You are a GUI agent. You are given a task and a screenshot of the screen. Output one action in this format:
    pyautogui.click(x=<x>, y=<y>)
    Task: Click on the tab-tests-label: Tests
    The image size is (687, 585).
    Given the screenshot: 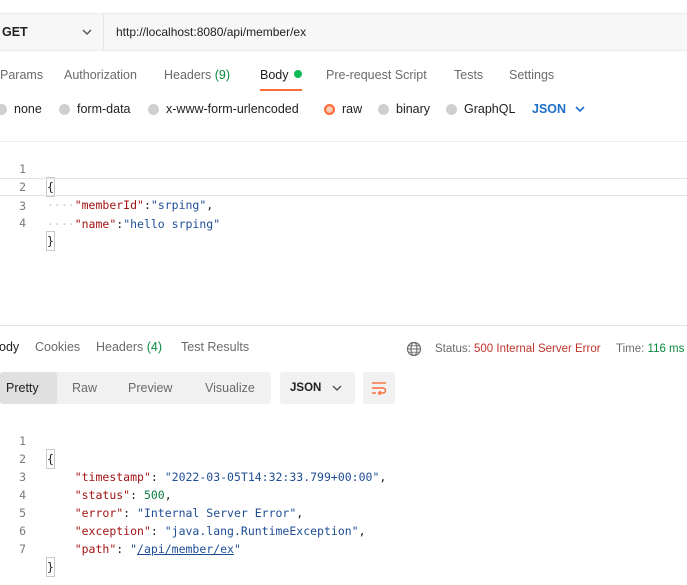 What is the action you would take?
    pyautogui.click(x=469, y=75)
    